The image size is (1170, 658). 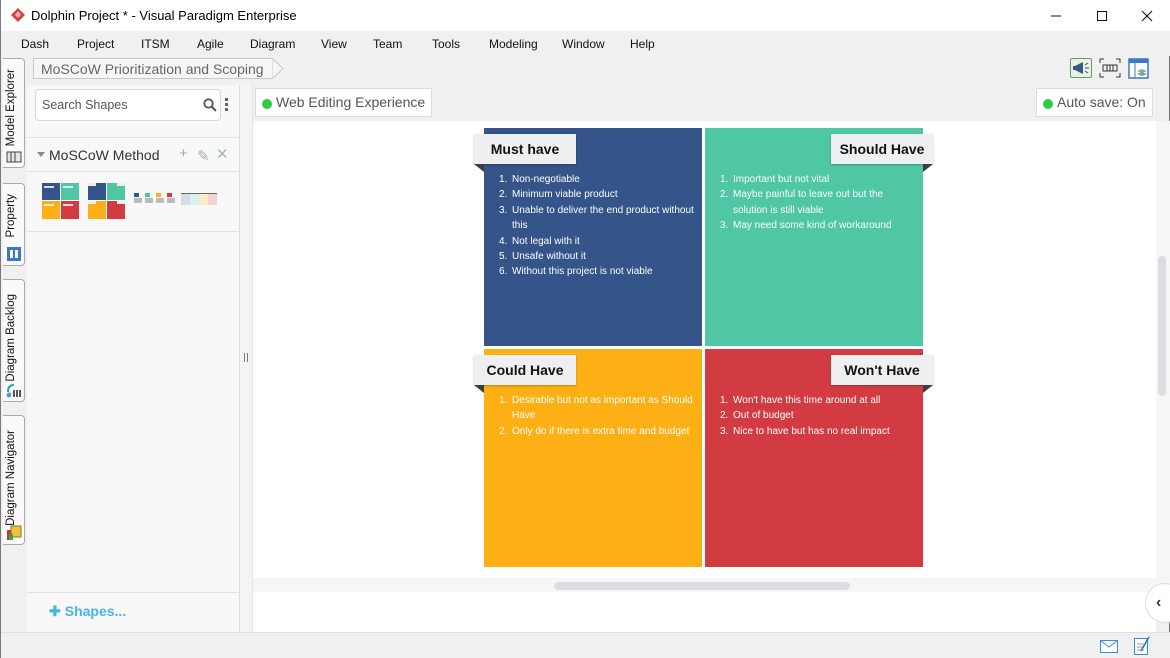 I want to click on search-shapes-input, so click(x=117, y=105).